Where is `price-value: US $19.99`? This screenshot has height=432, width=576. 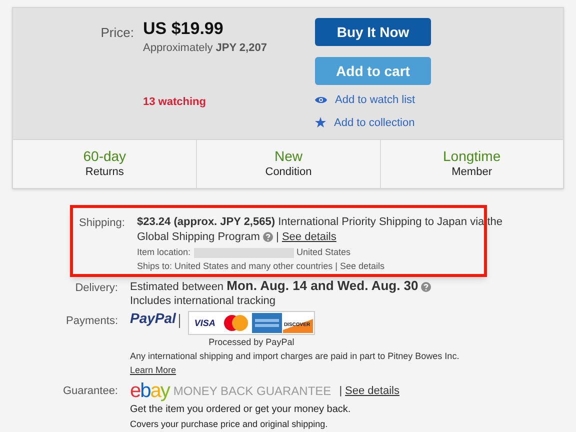
price-value: US $19.99 is located at coordinates (183, 29).